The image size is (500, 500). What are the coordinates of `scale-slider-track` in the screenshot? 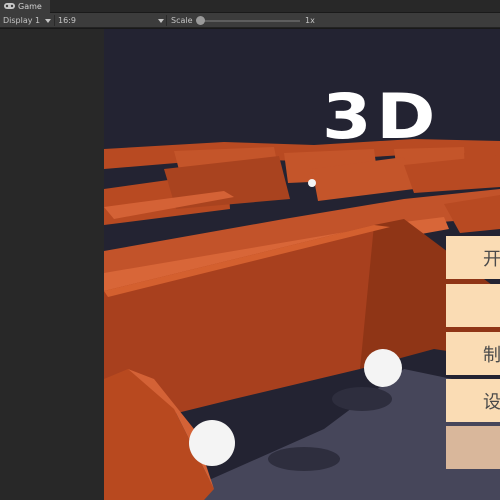 It's located at (250, 21).